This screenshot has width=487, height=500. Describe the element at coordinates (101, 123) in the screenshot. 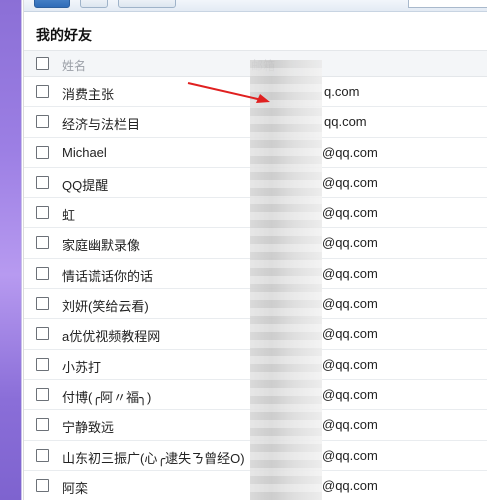

I see `friend-name: 经济与法栏目` at that location.